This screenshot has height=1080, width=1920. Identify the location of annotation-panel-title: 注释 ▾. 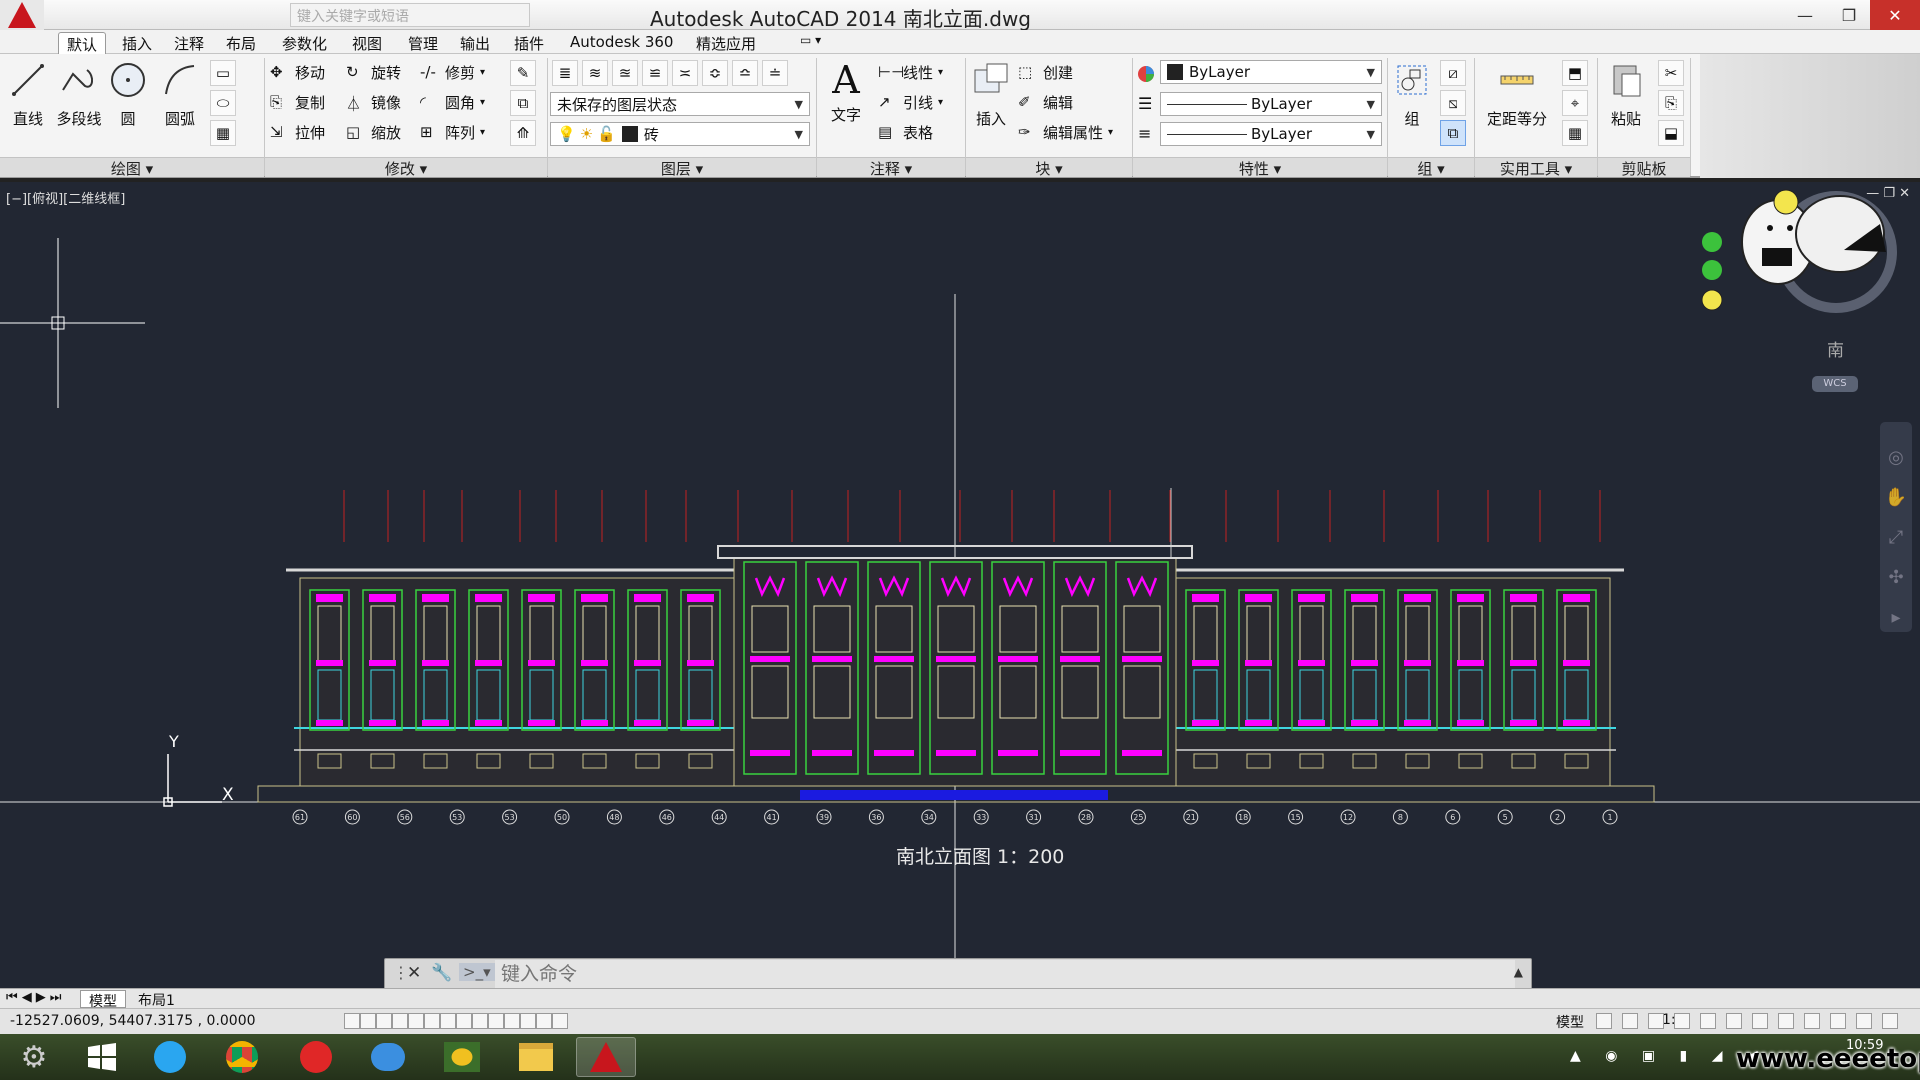
(891, 167).